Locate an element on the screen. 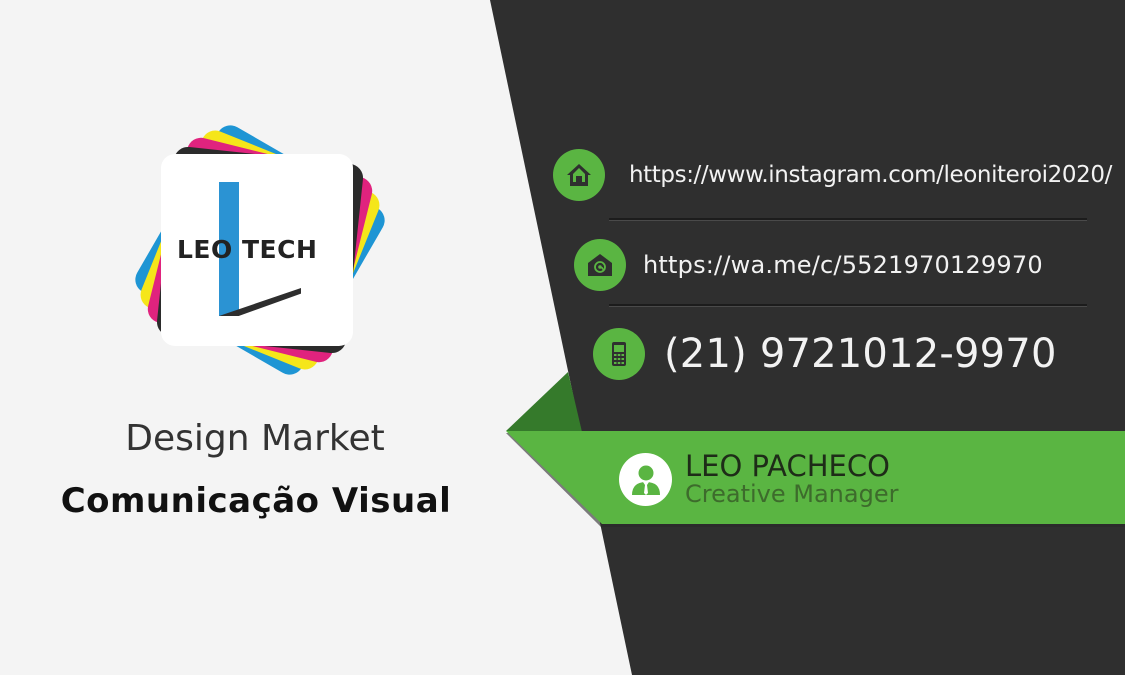 This screenshot has width=1125, height=675. user-icon is located at coordinates (645, 479).